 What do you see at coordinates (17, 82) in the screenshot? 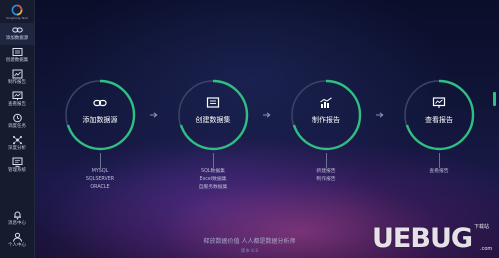
I see `sidebar-item-label: 制作报告` at bounding box center [17, 82].